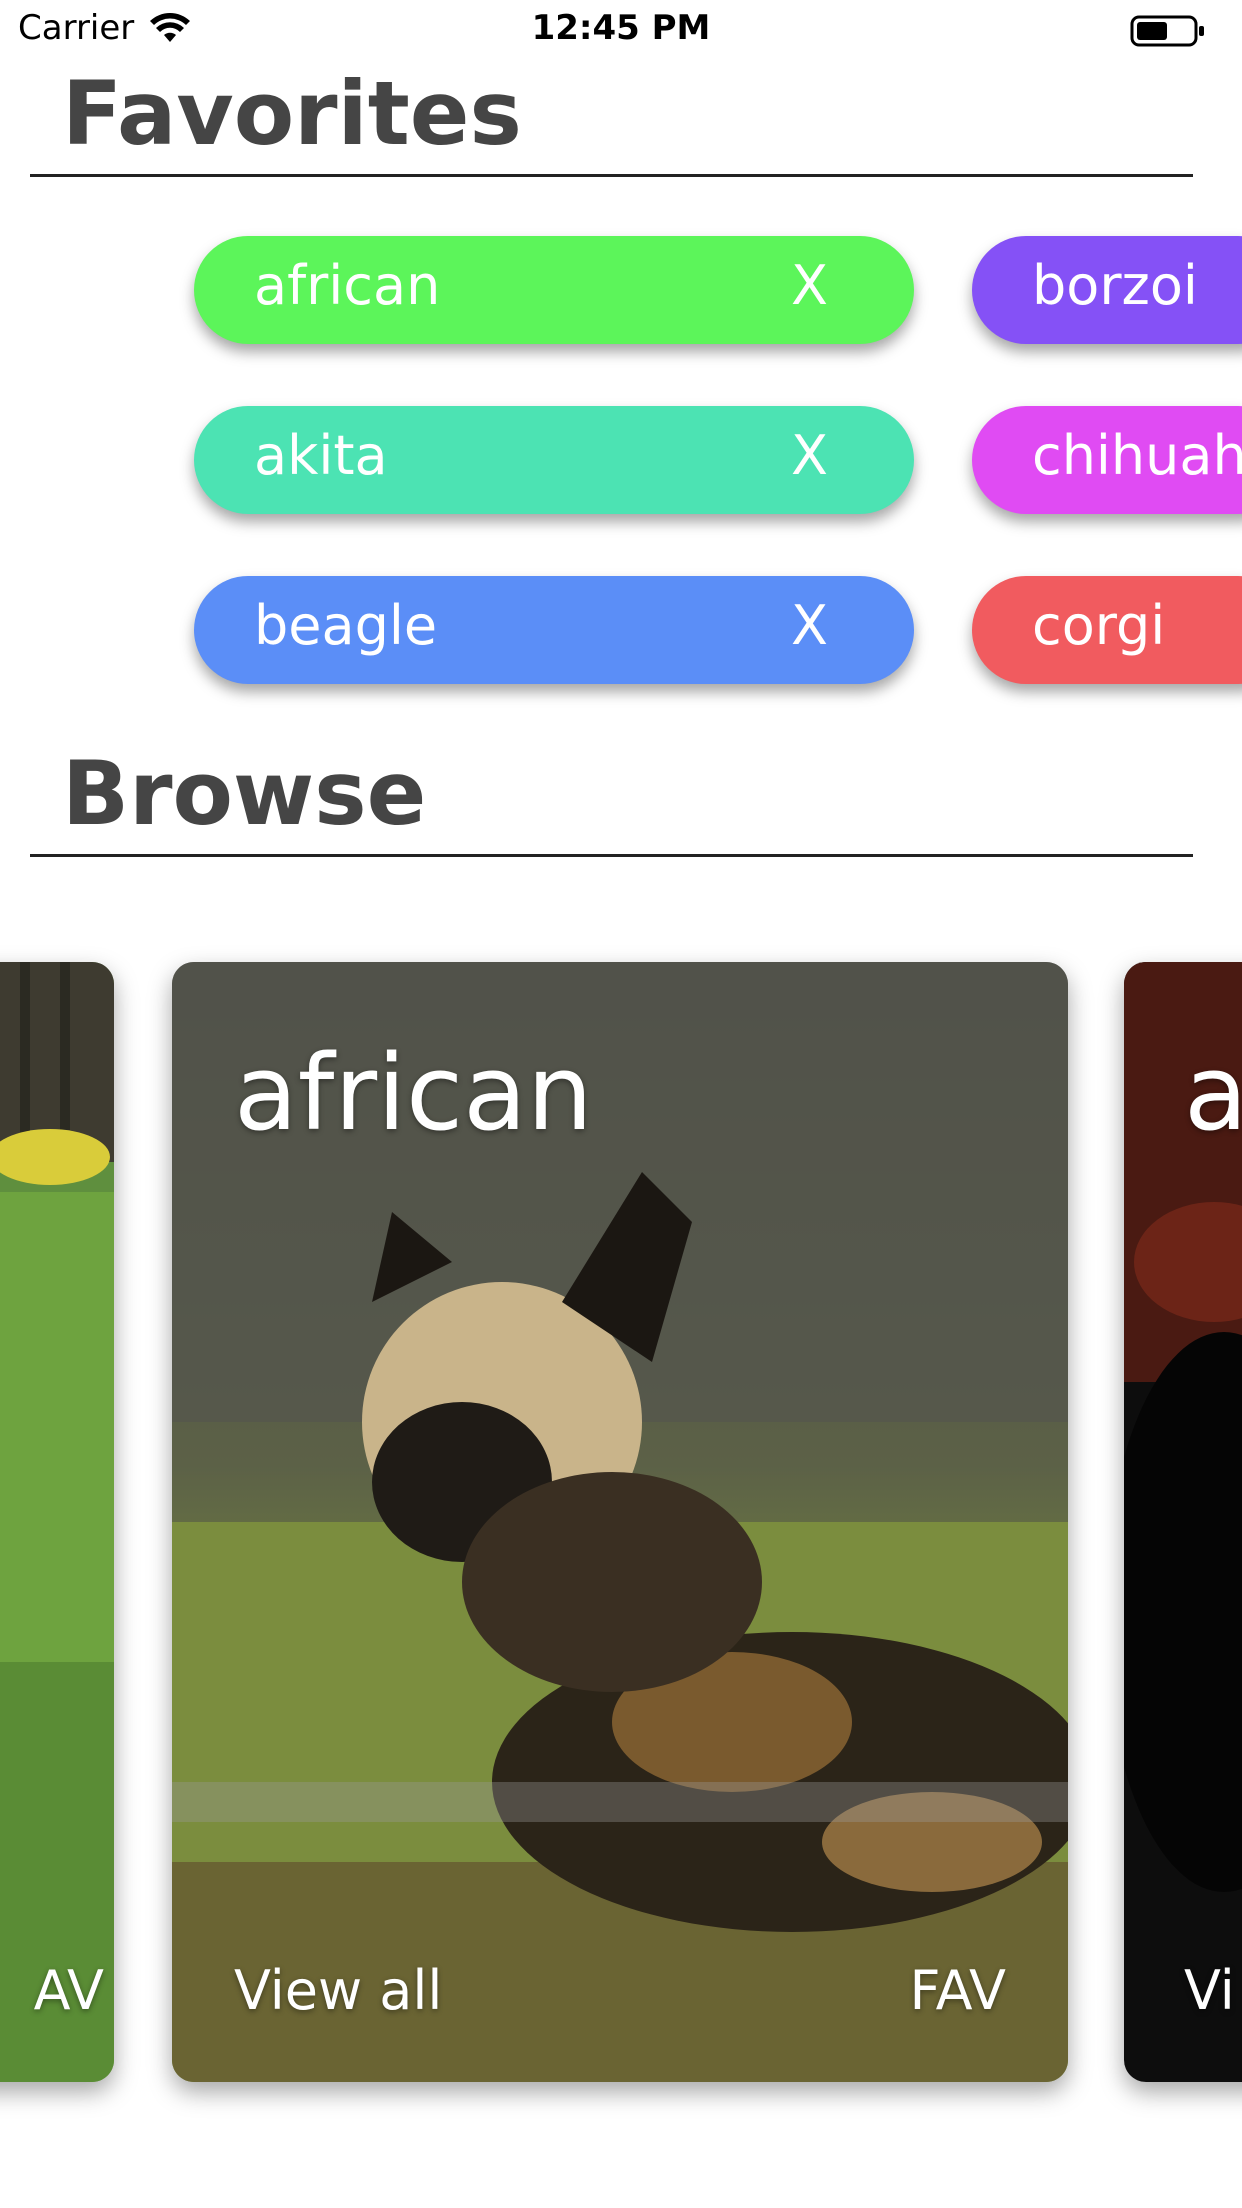 The image size is (1242, 2208). Describe the element at coordinates (957, 1990) in the screenshot. I see `card-fav-button: FAV` at that location.